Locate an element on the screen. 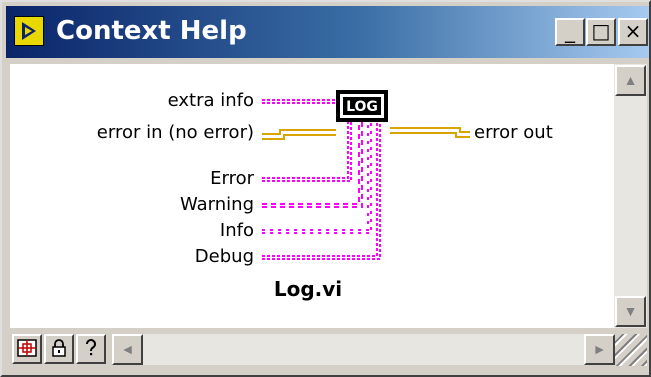 The width and height of the screenshot is (651, 377). horizontal-scrollbar: ◄ ► is located at coordinates (363, 349).